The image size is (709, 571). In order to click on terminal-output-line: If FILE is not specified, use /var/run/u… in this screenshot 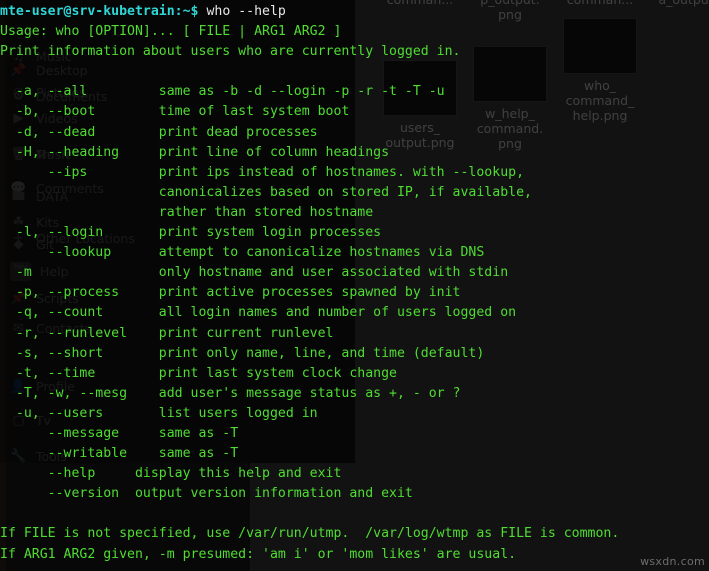, I will do `click(310, 534)`.